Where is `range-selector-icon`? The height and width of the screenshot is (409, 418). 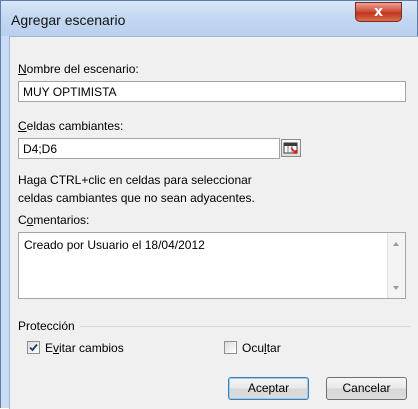 range-selector-icon is located at coordinates (291, 148).